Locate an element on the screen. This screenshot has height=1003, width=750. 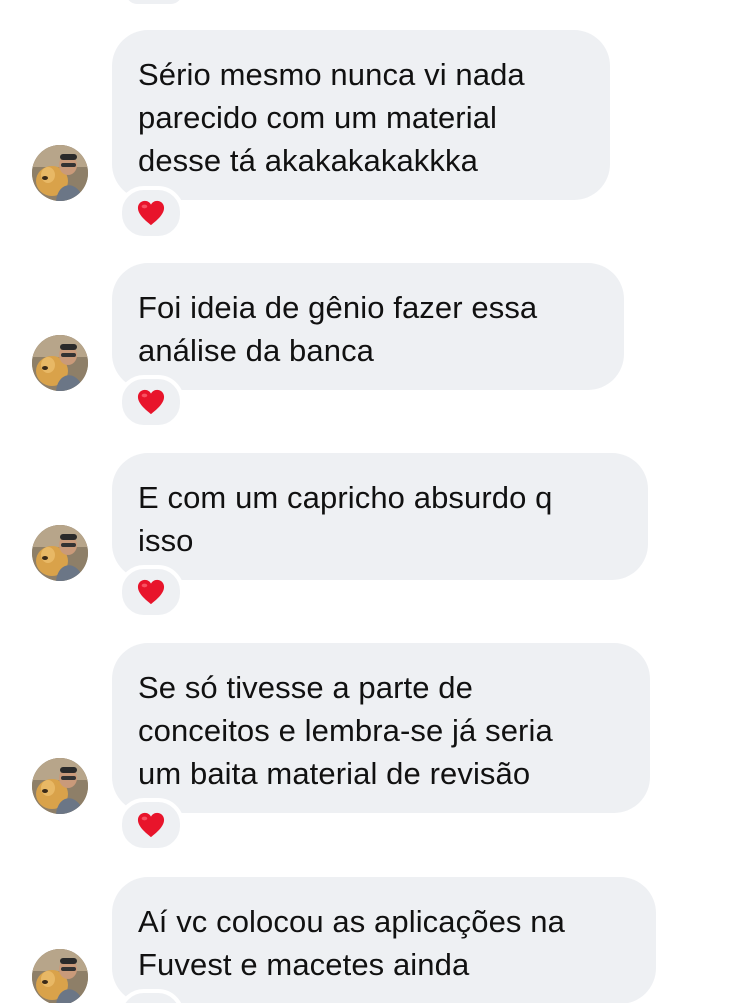
message-text-line: Fuvest e macetes ainda is located at coordinates (304, 964).